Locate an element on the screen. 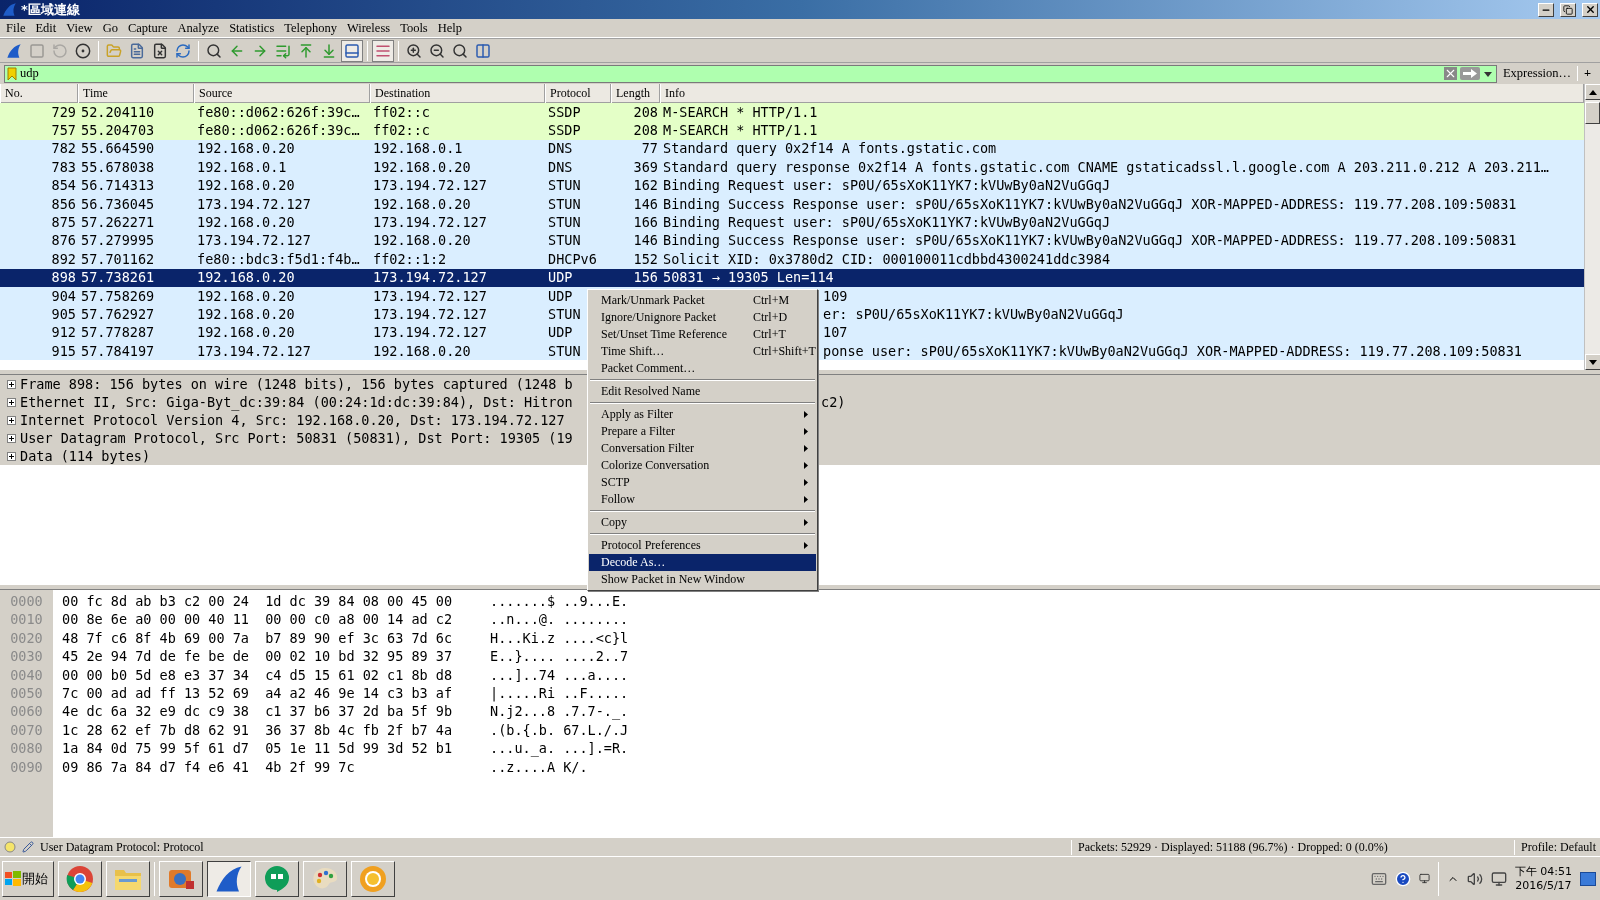  hex-bytes: 1c 28 62 ef 7b d8 62 91 36 37 8b 4c fb 2f b7 4a is located at coordinates (257, 730).